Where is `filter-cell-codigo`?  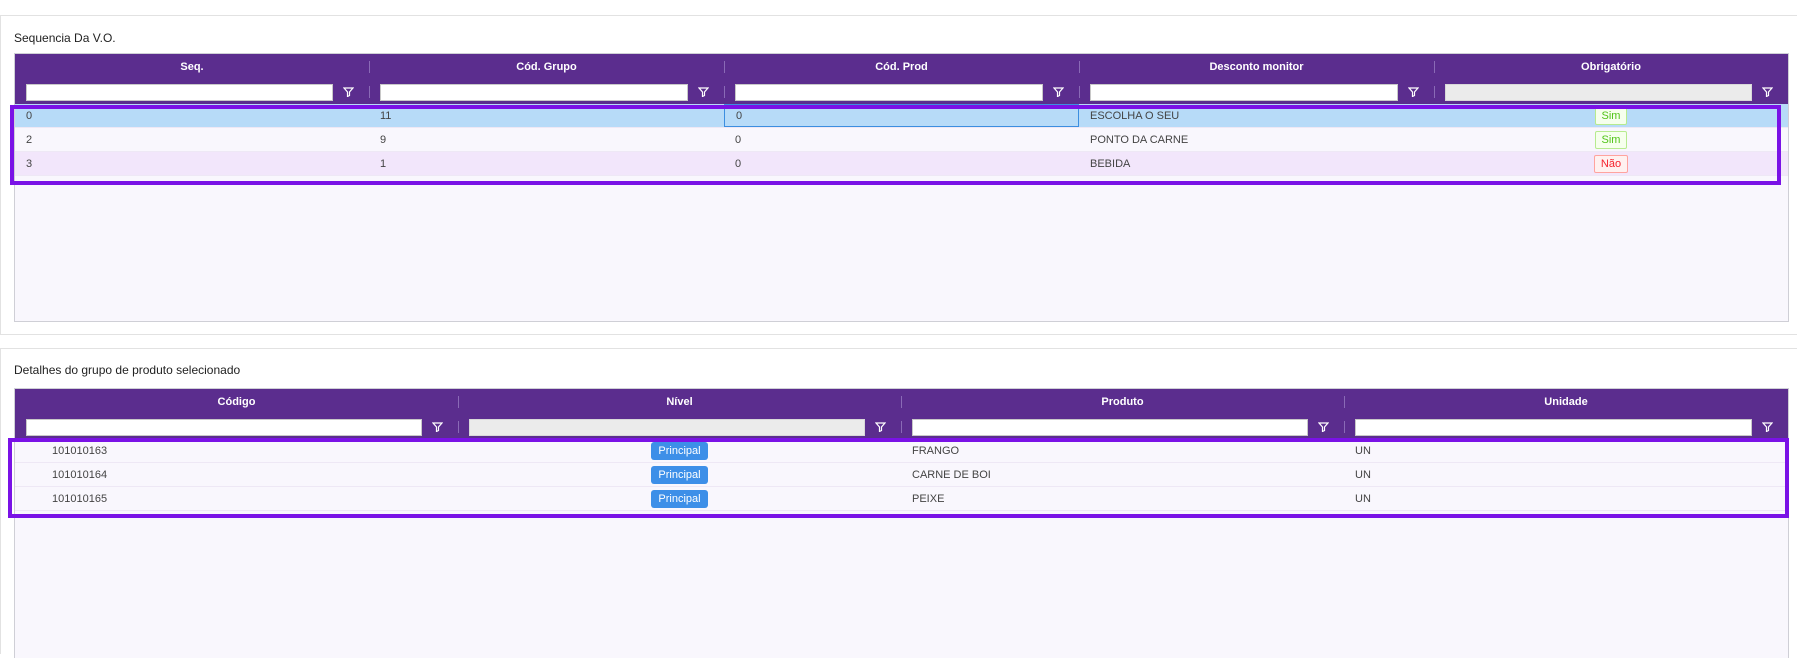
filter-cell-codigo is located at coordinates (236, 427).